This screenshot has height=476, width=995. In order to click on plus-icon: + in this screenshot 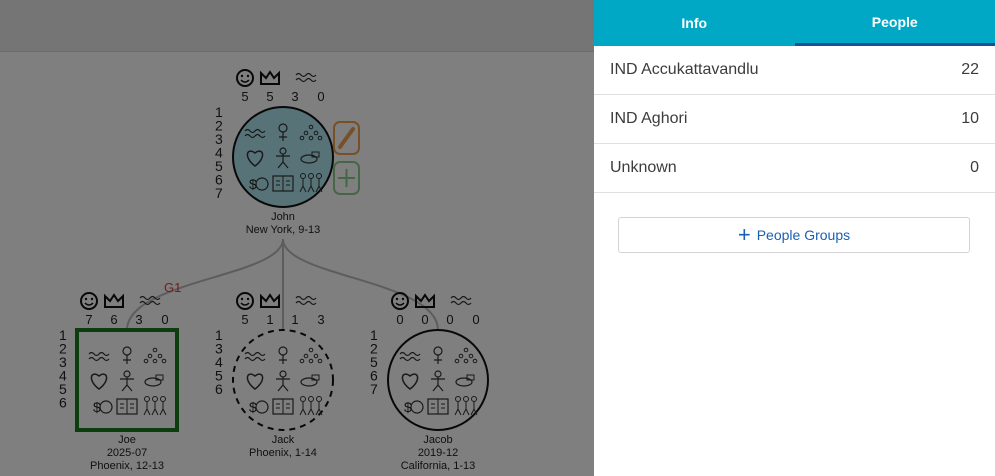, I will do `click(744, 234)`.